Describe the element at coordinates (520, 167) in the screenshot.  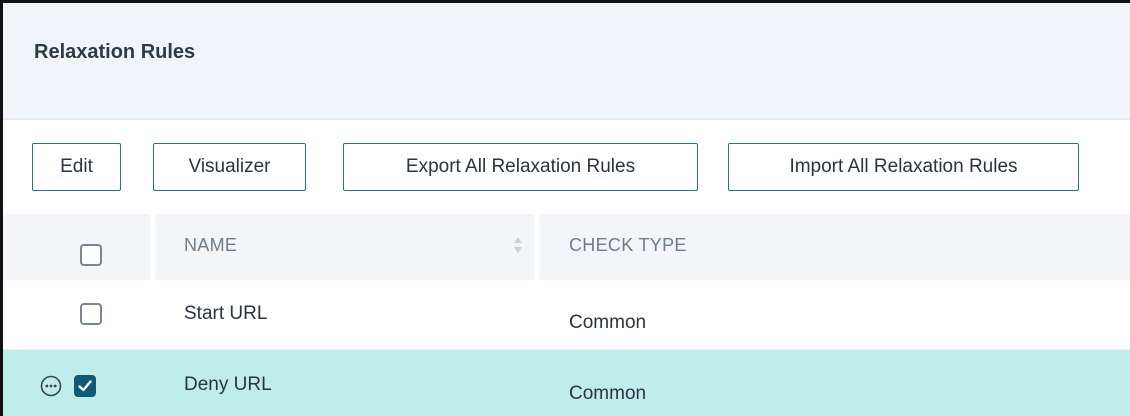
I see `export-all-relaxation-rules-button: Export All Relaxation Rules` at that location.